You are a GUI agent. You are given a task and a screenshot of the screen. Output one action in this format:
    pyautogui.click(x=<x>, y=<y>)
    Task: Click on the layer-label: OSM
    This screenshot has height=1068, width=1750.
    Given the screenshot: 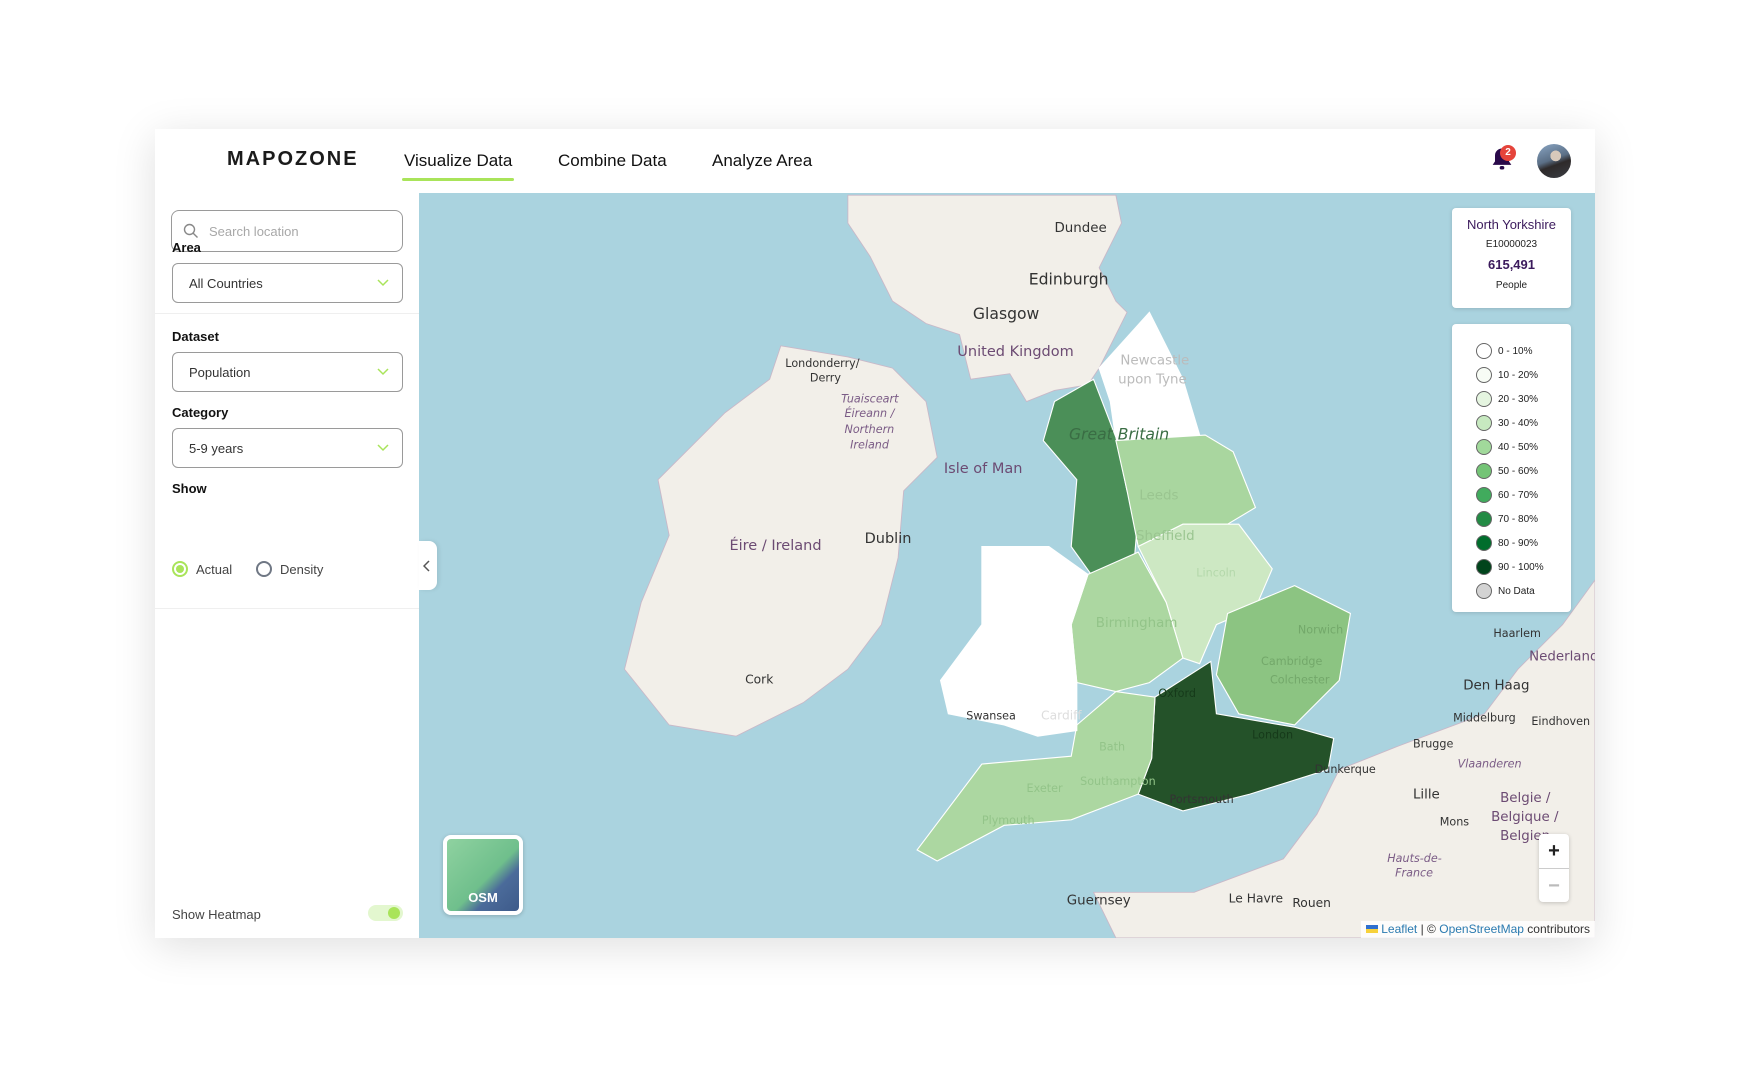 What is the action you would take?
    pyautogui.click(x=483, y=897)
    